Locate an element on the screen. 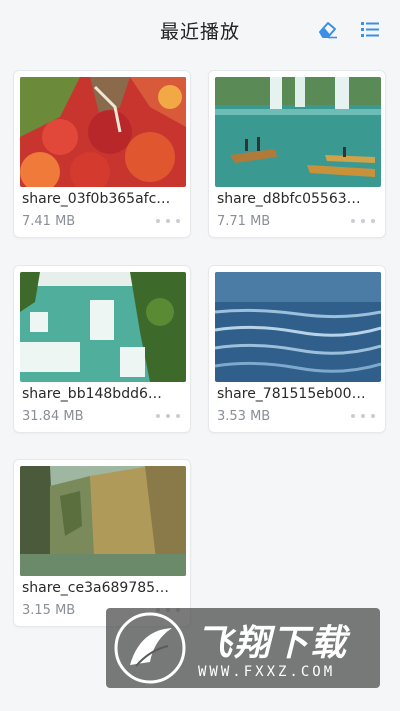 The image size is (400, 711). page-title: 最近播放 is located at coordinates (199, 31).